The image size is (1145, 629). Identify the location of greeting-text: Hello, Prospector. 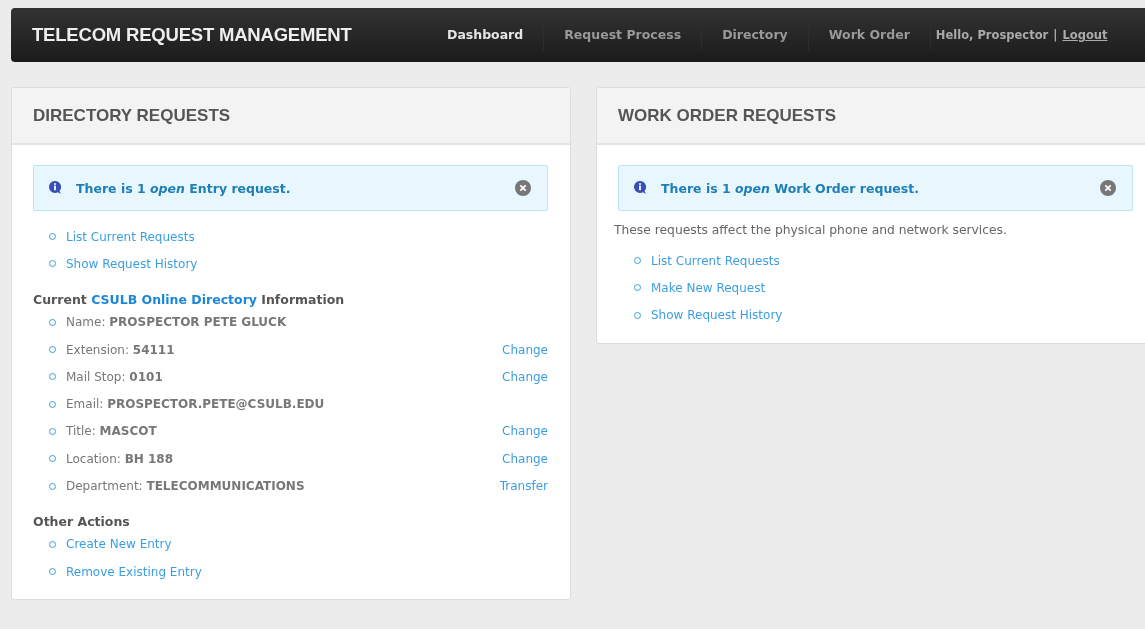
(992, 35).